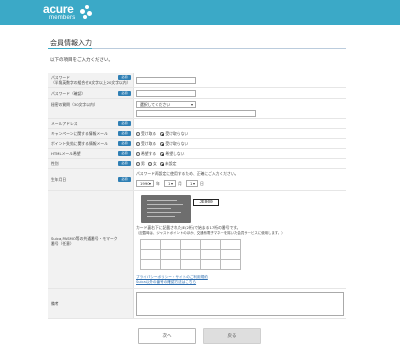 The width and height of the screenshot is (400, 350). What do you see at coordinates (206, 202) in the screenshot?
I see `card-number-callout: JE000` at bounding box center [206, 202].